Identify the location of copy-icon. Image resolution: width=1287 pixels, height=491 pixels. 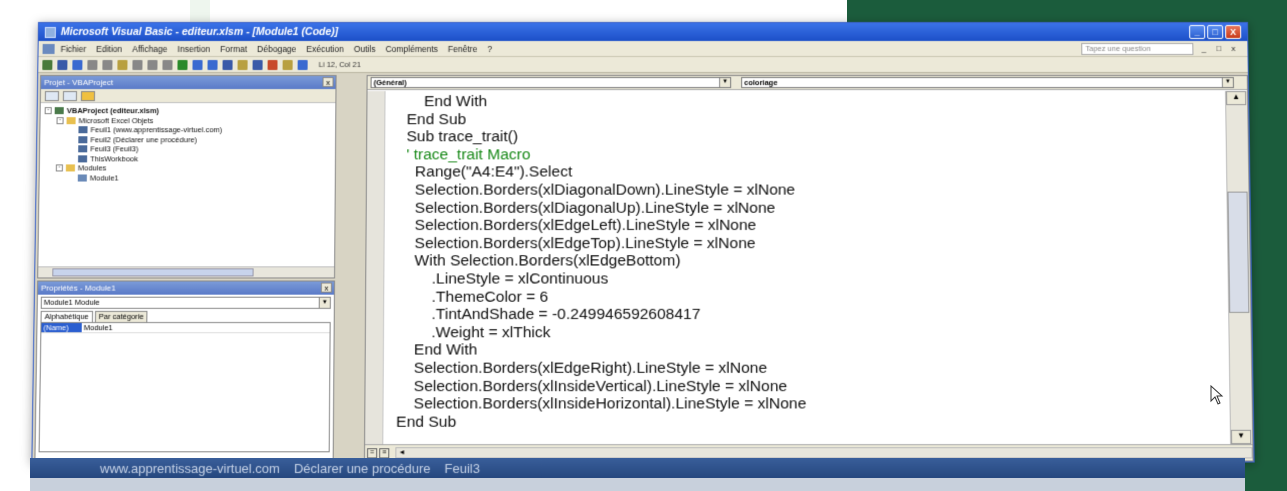
(107, 64).